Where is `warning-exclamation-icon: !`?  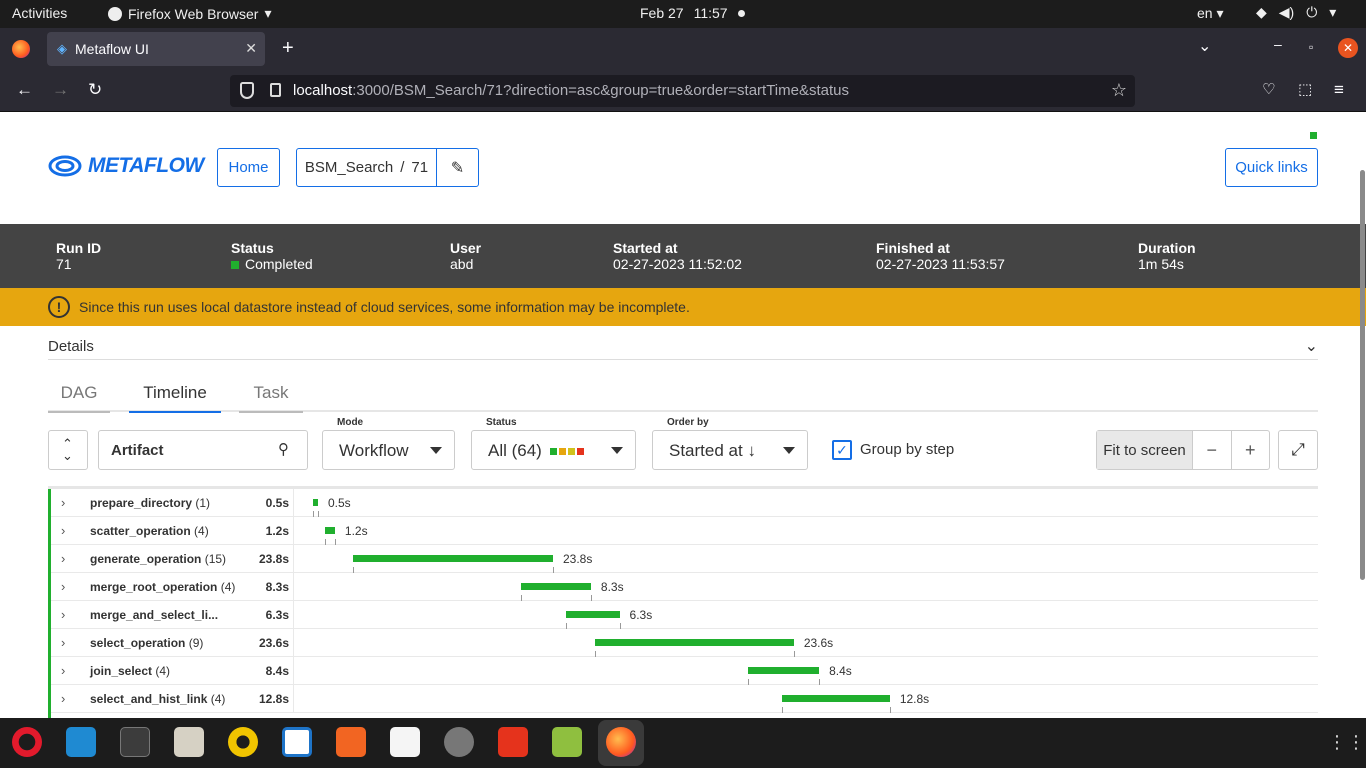 warning-exclamation-icon: ! is located at coordinates (59, 307).